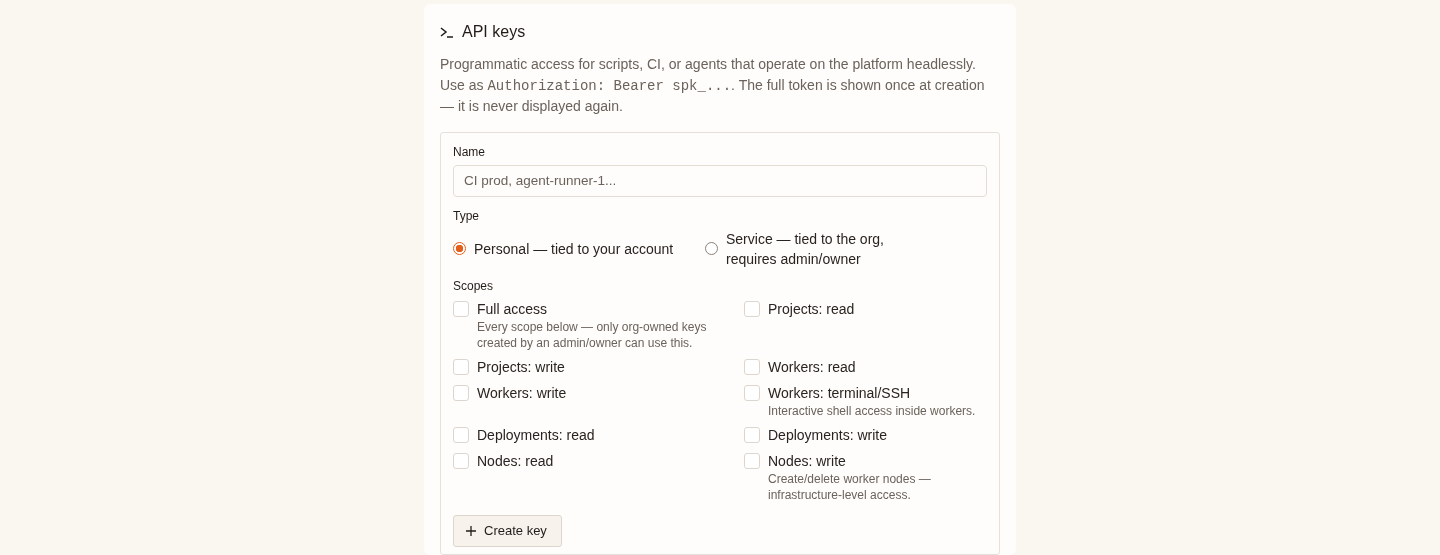 The image size is (1440, 555). I want to click on field-label: Scopes, so click(474, 285).